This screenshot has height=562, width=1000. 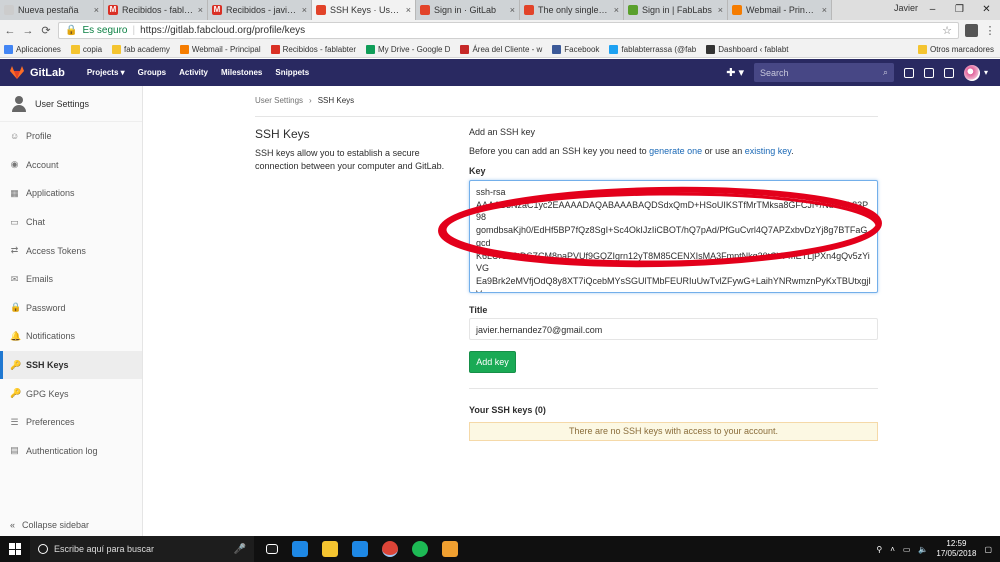 What do you see at coordinates (492, 362) in the screenshot?
I see `add-key-button: Add key` at bounding box center [492, 362].